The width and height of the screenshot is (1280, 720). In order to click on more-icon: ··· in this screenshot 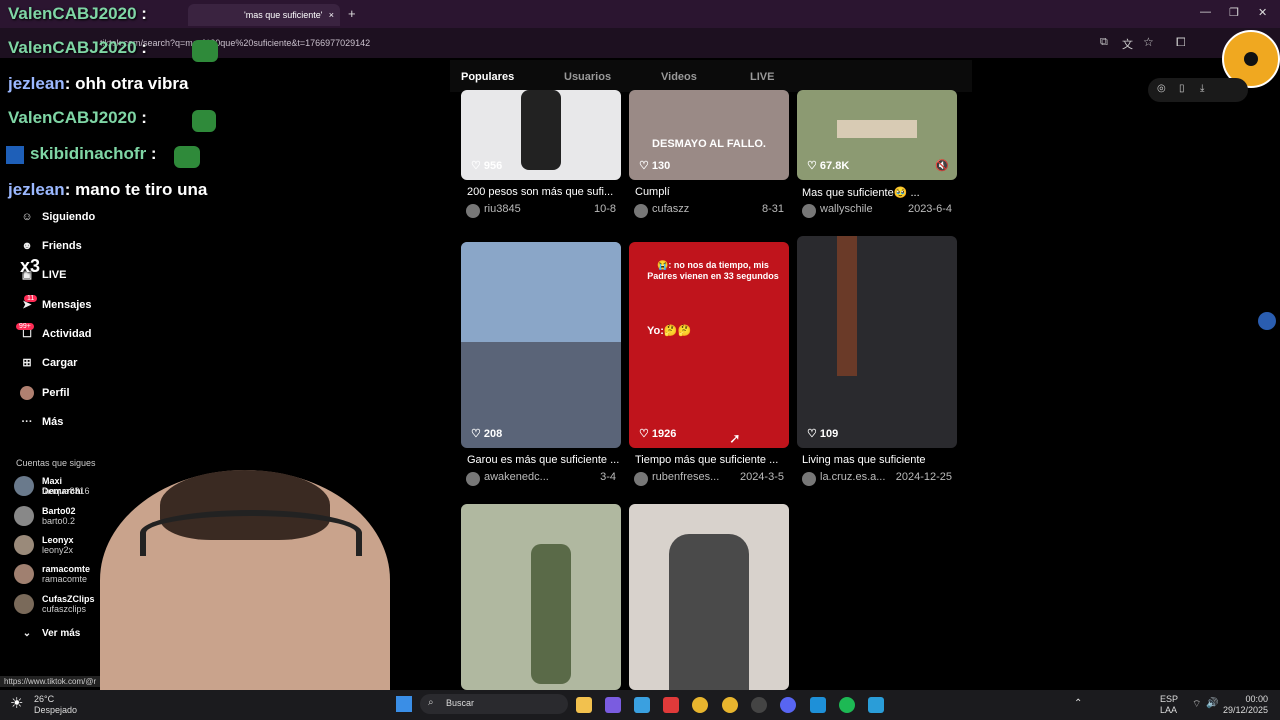, I will do `click(27, 422)`.